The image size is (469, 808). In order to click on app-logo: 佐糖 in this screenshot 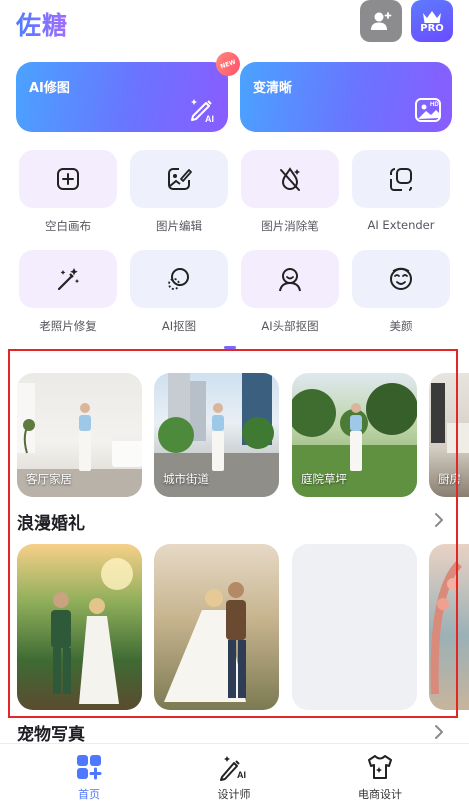, I will do `click(42, 24)`.